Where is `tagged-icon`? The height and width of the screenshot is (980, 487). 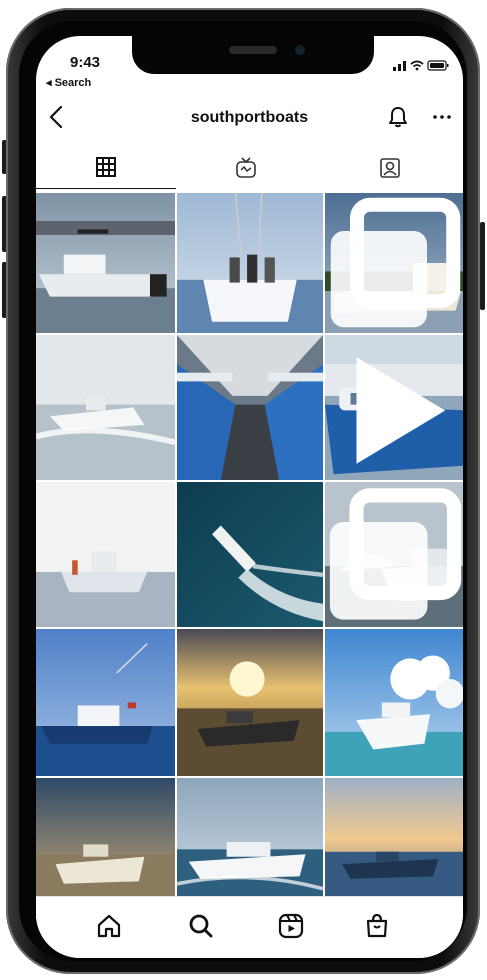
tagged-icon is located at coordinates (389, 168).